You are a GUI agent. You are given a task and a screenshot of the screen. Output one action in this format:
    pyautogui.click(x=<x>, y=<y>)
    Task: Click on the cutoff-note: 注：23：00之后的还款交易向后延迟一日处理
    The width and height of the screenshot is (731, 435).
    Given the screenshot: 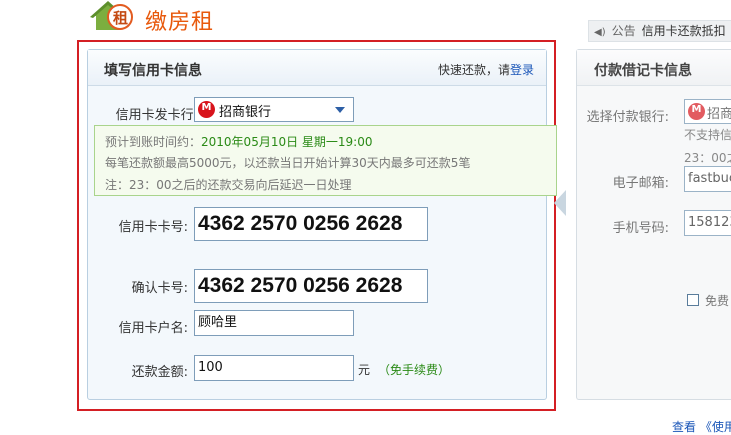 What is the action you would take?
    pyautogui.click(x=228, y=185)
    